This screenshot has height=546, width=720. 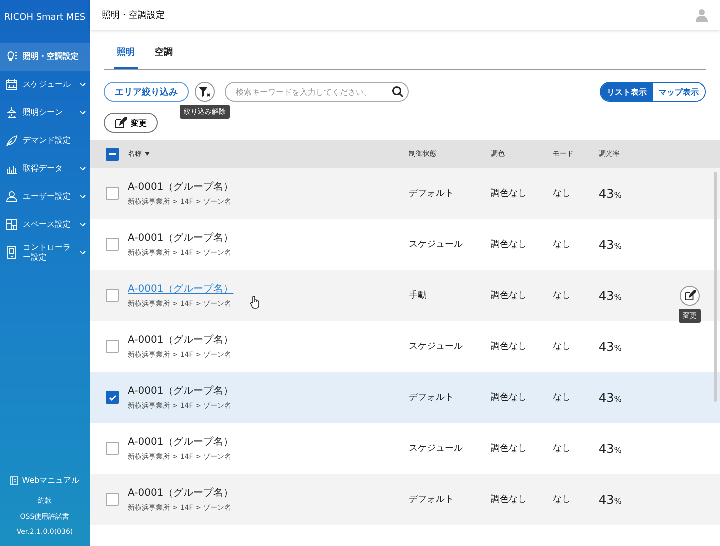 What do you see at coordinates (418, 296) in the screenshot?
I see `status-cell-text: 手動` at bounding box center [418, 296].